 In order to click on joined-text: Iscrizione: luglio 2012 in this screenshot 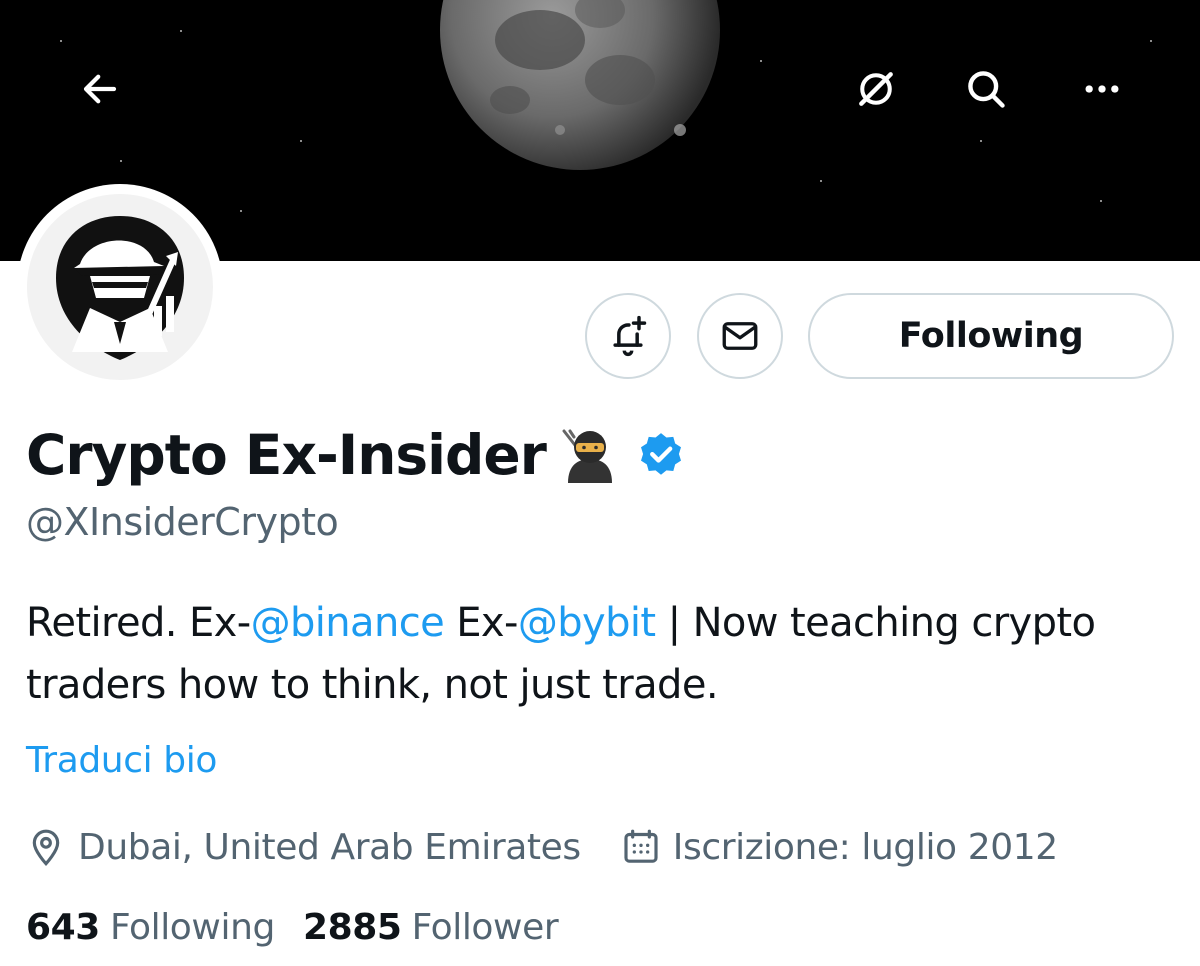, I will do `click(865, 847)`.